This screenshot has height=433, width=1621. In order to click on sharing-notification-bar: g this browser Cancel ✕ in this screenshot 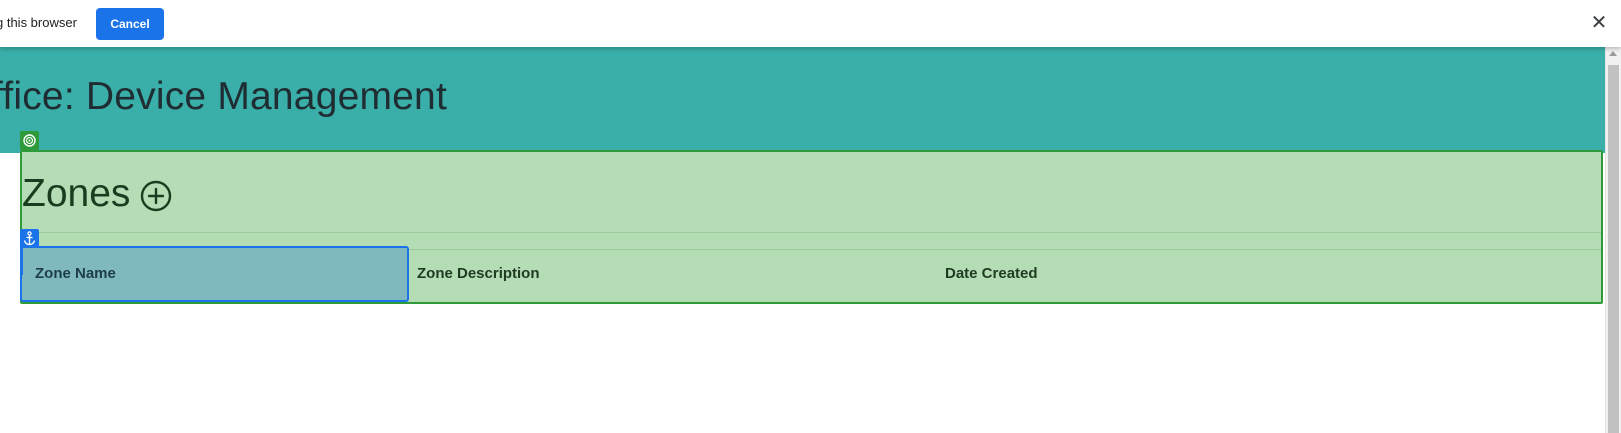, I will do `click(810, 23)`.